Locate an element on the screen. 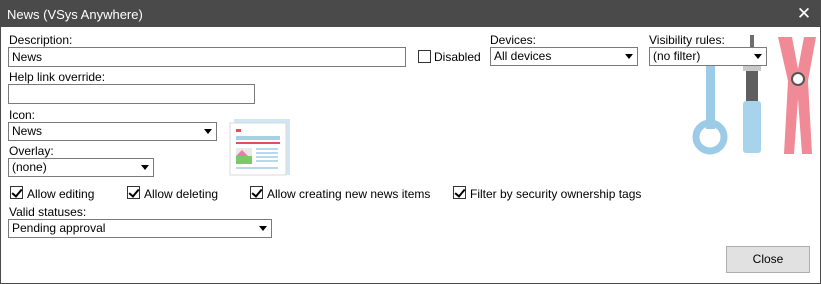 Image resolution: width=821 pixels, height=284 pixels. devices-dropdown: All devices is located at coordinates (564, 56).